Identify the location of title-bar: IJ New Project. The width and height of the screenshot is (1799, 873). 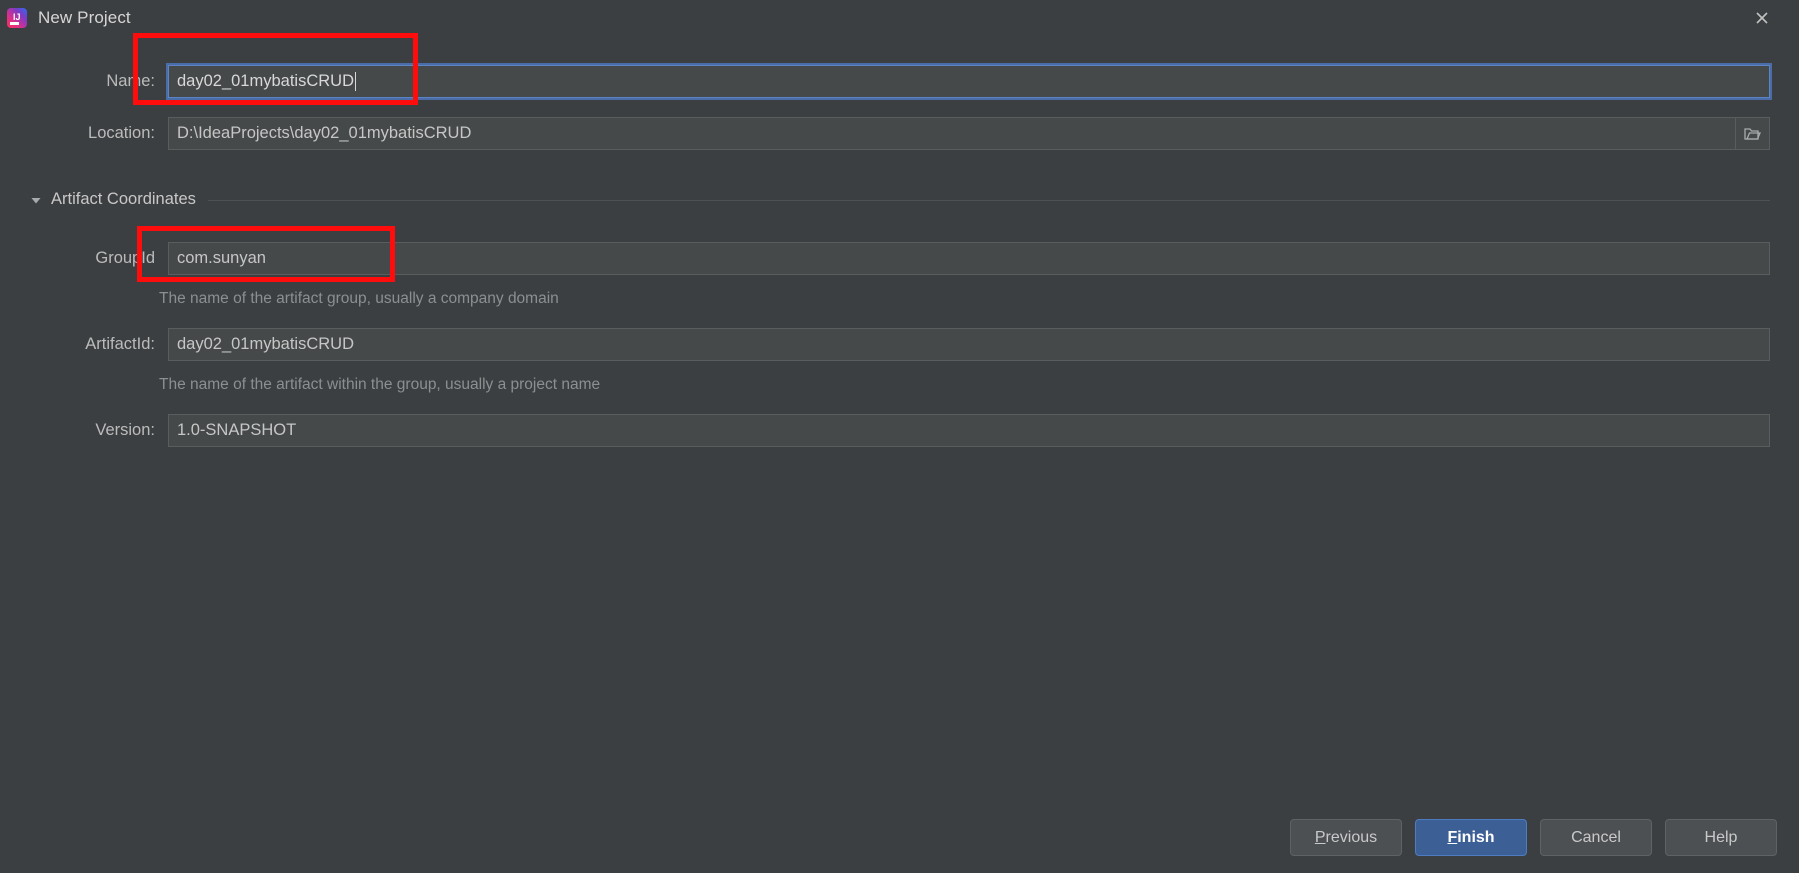
(899, 18).